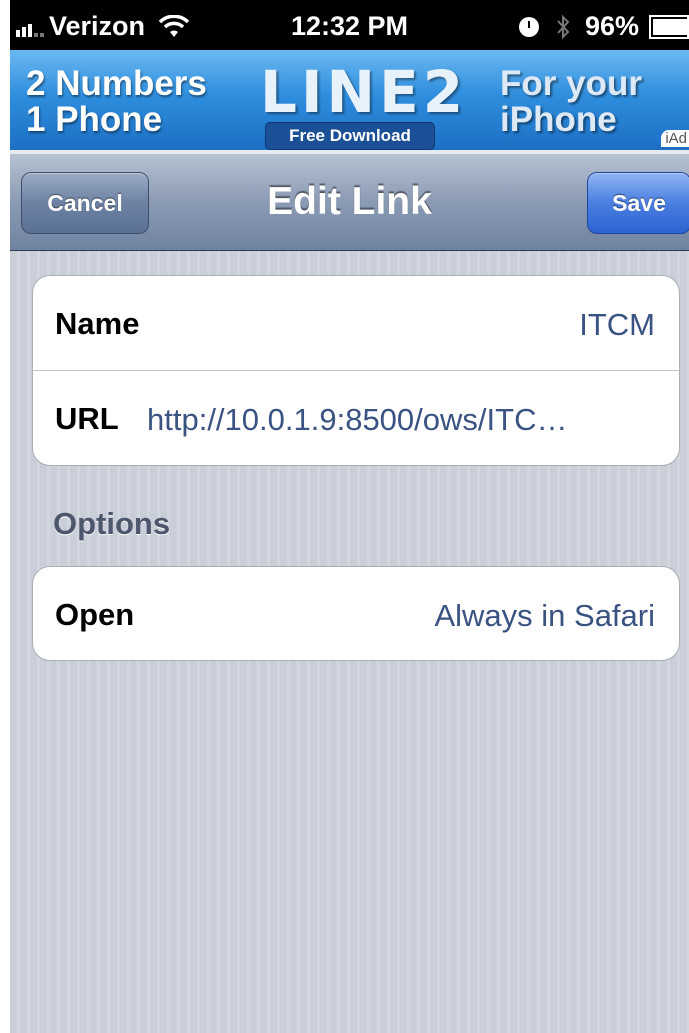 The image size is (689, 1033). I want to click on battery-icon, so click(669, 26).